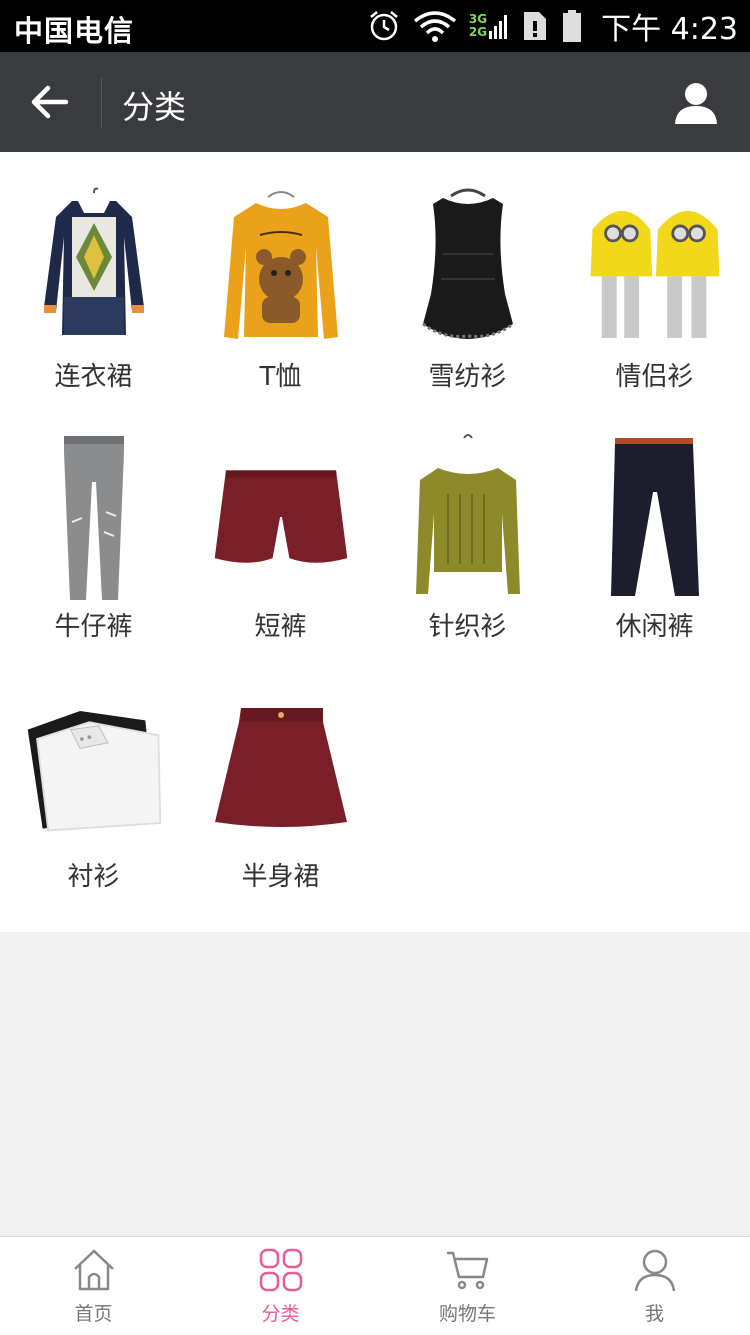  What do you see at coordinates (94, 1270) in the screenshot?
I see `home-icon` at bounding box center [94, 1270].